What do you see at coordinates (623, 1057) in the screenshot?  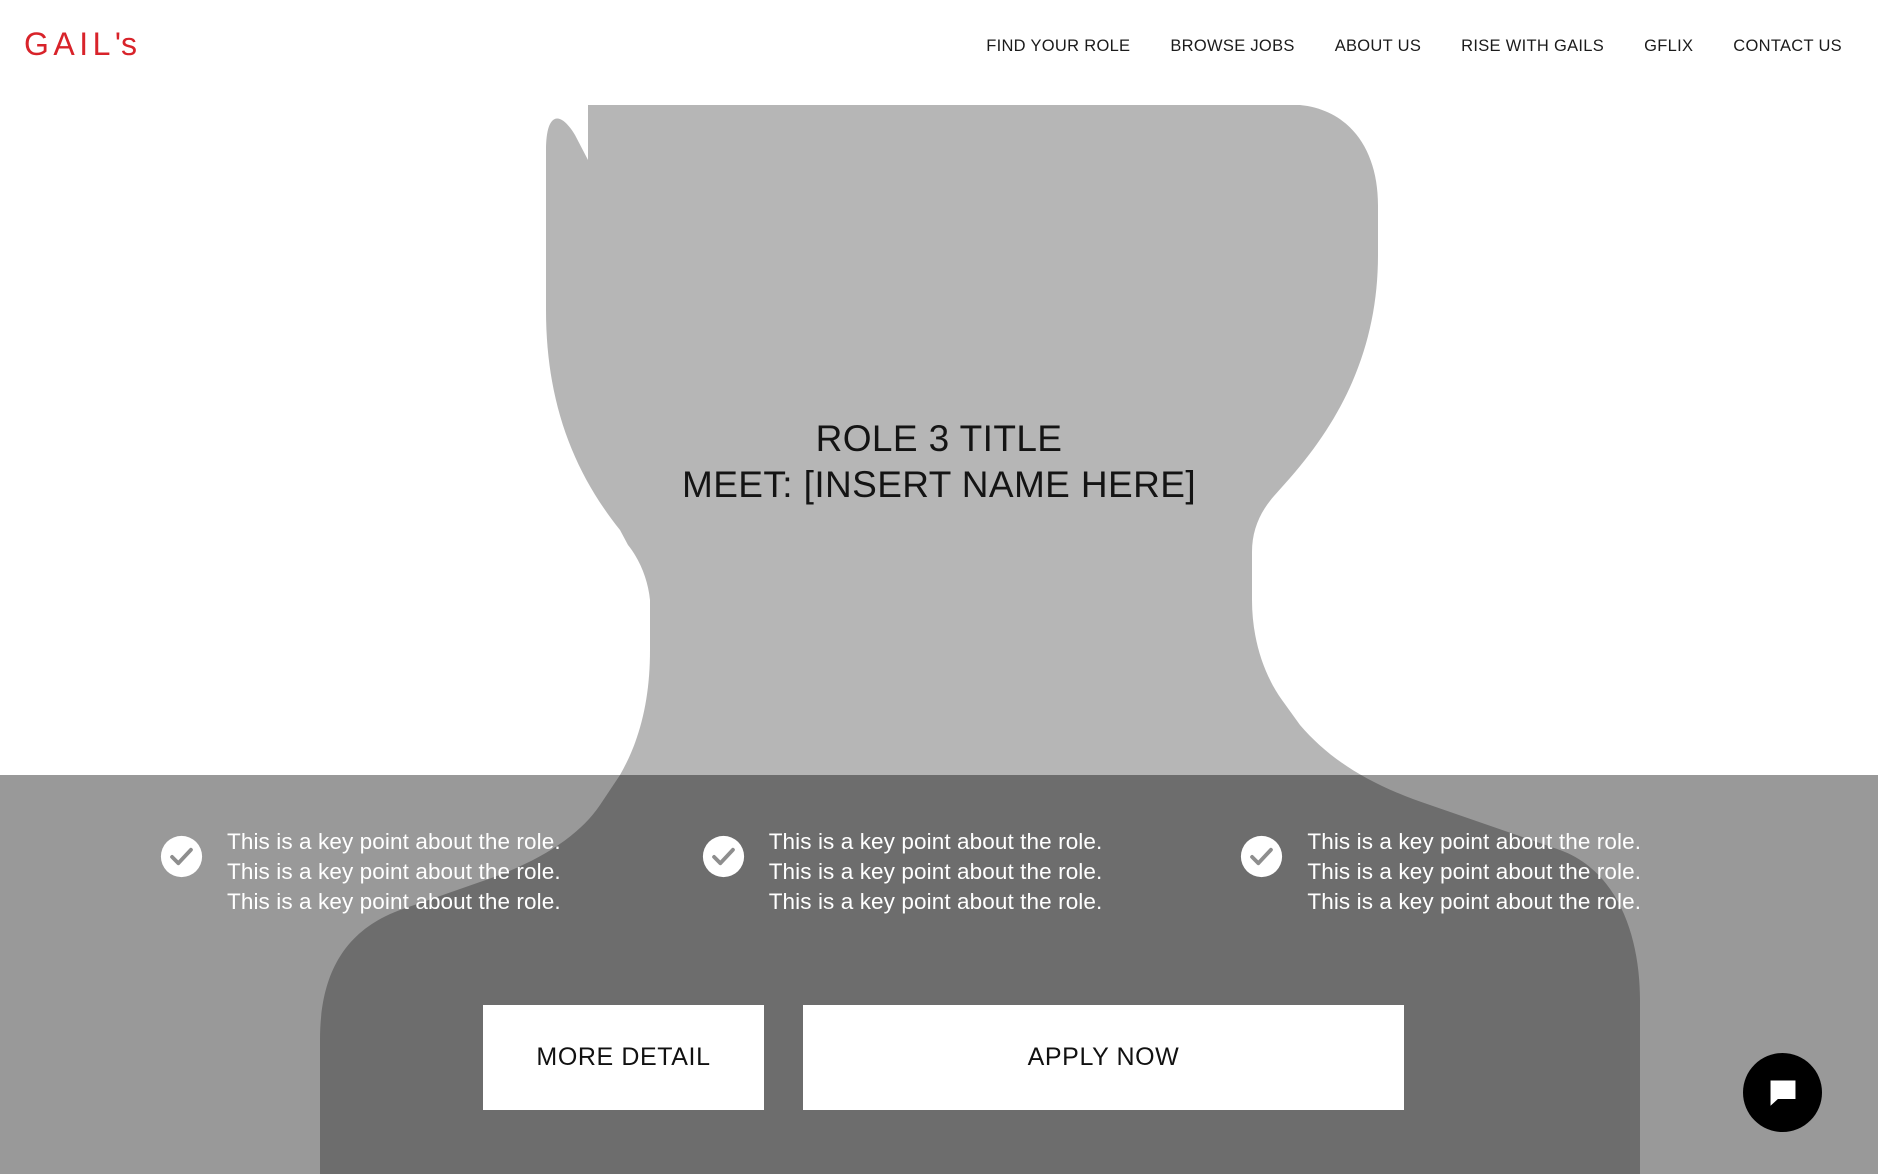 I see `more-detail-button: MORE DETAIL` at bounding box center [623, 1057].